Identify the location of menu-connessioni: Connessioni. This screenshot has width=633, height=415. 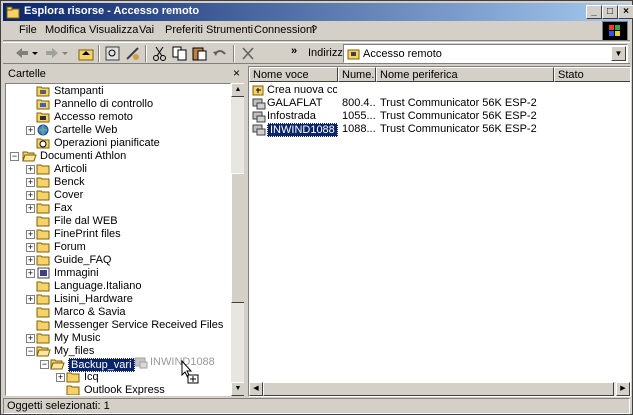
(284, 30).